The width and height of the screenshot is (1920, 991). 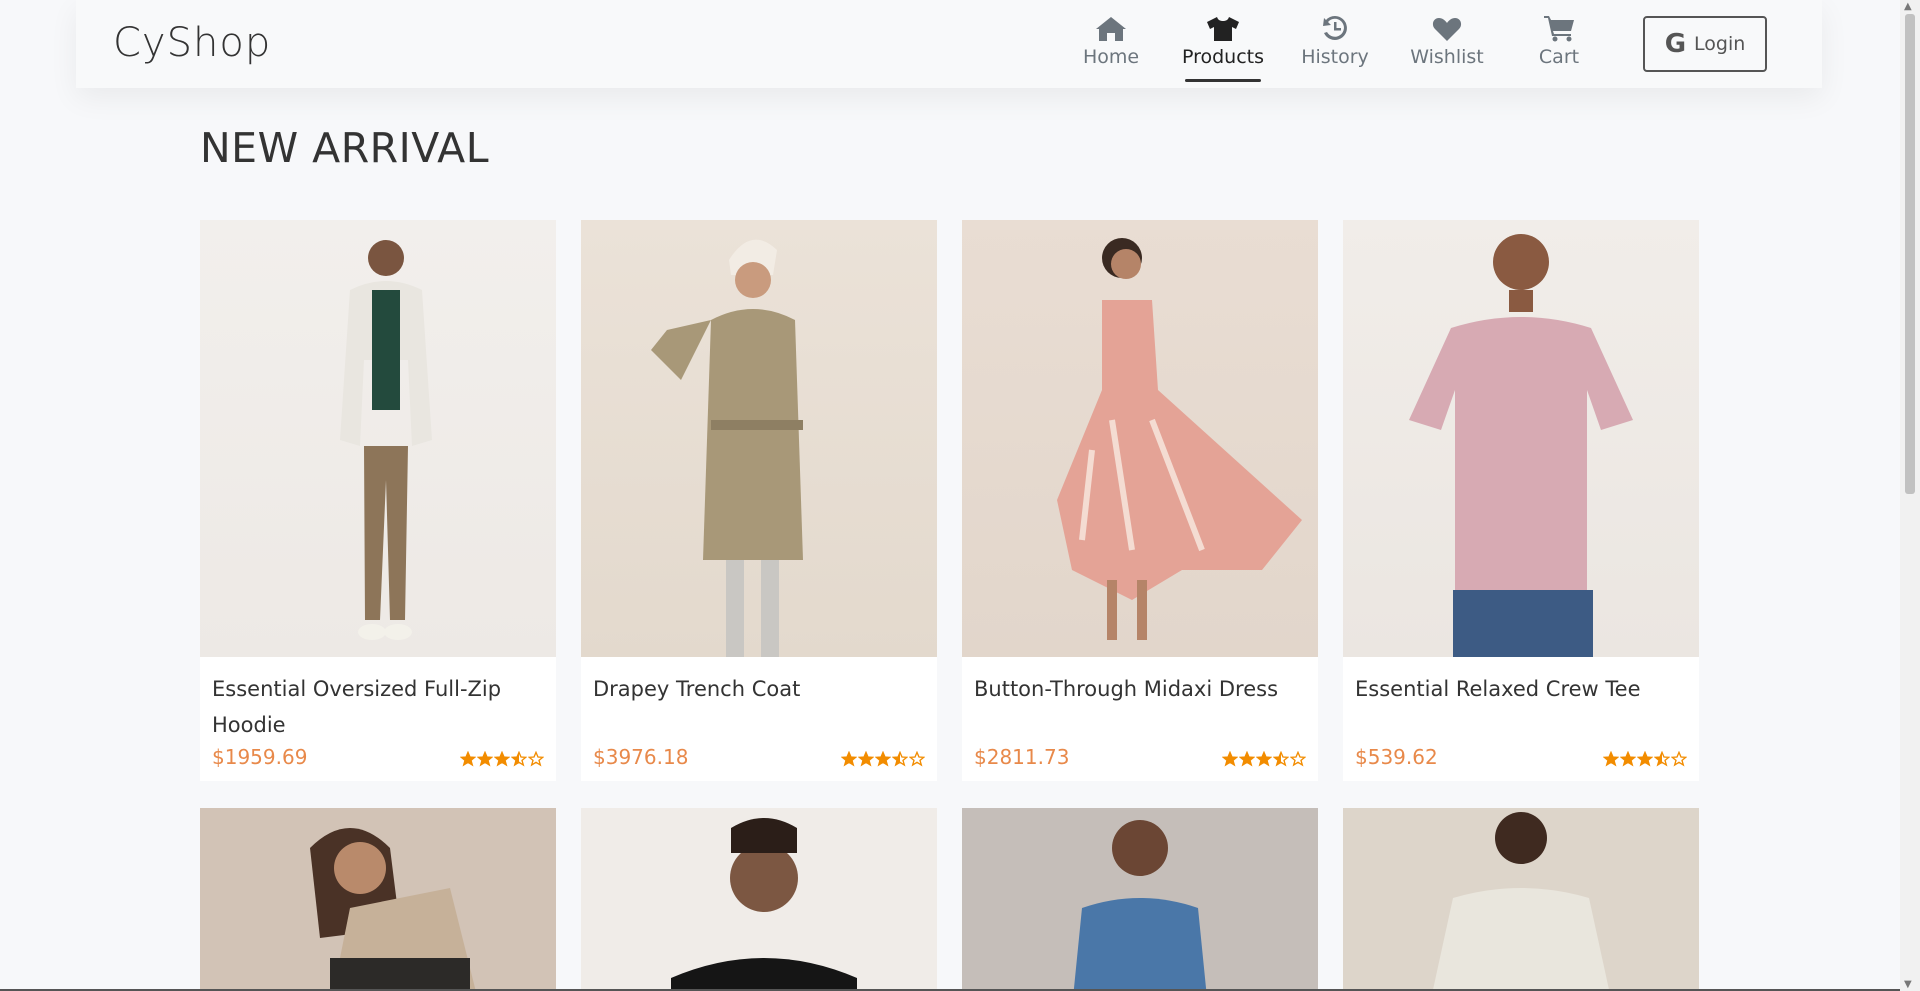 I want to click on product-name: Essential Relaxed Crew Tee, so click(x=1521, y=689).